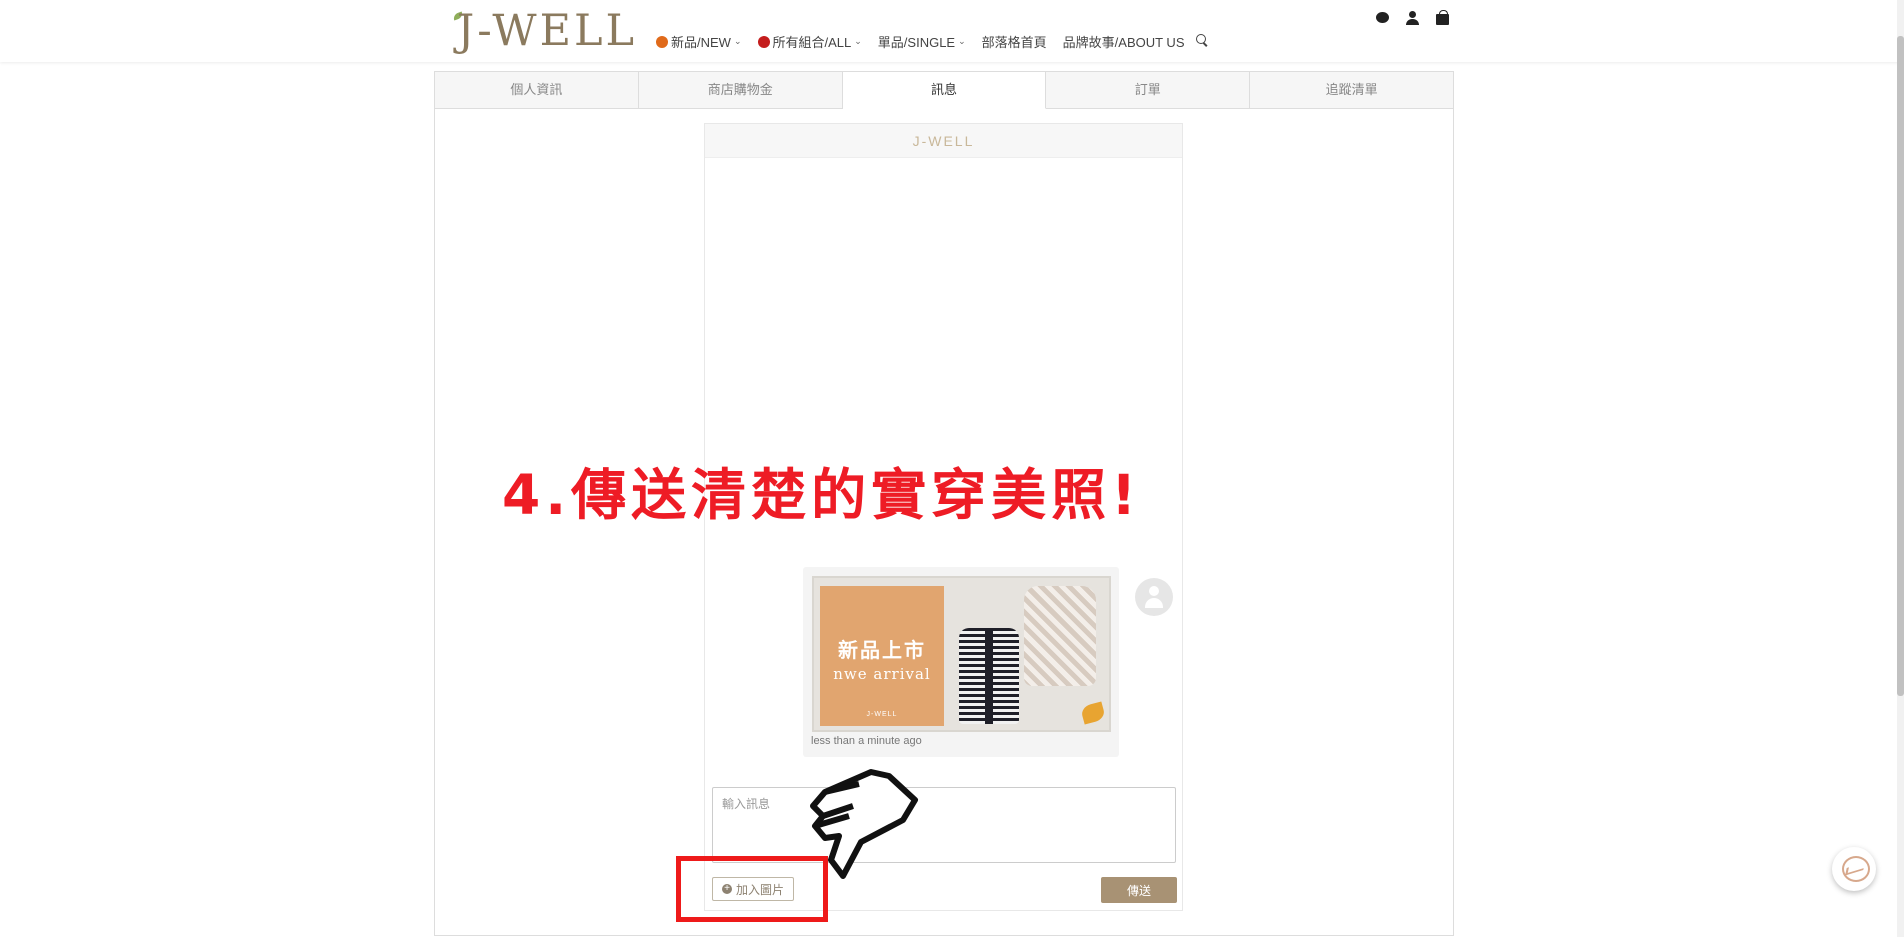 This screenshot has height=937, width=1904. I want to click on message-time: less than a minute ago, so click(866, 741).